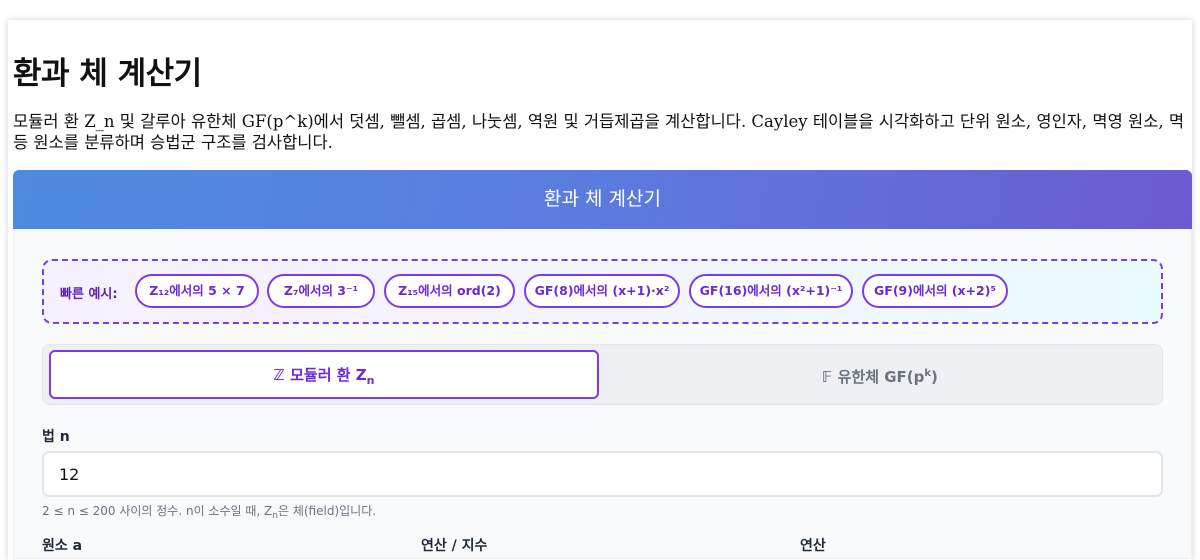  What do you see at coordinates (602, 291) in the screenshot?
I see `example-button-gf8-multiply: GF(8)에서의 (x+1)·x²` at bounding box center [602, 291].